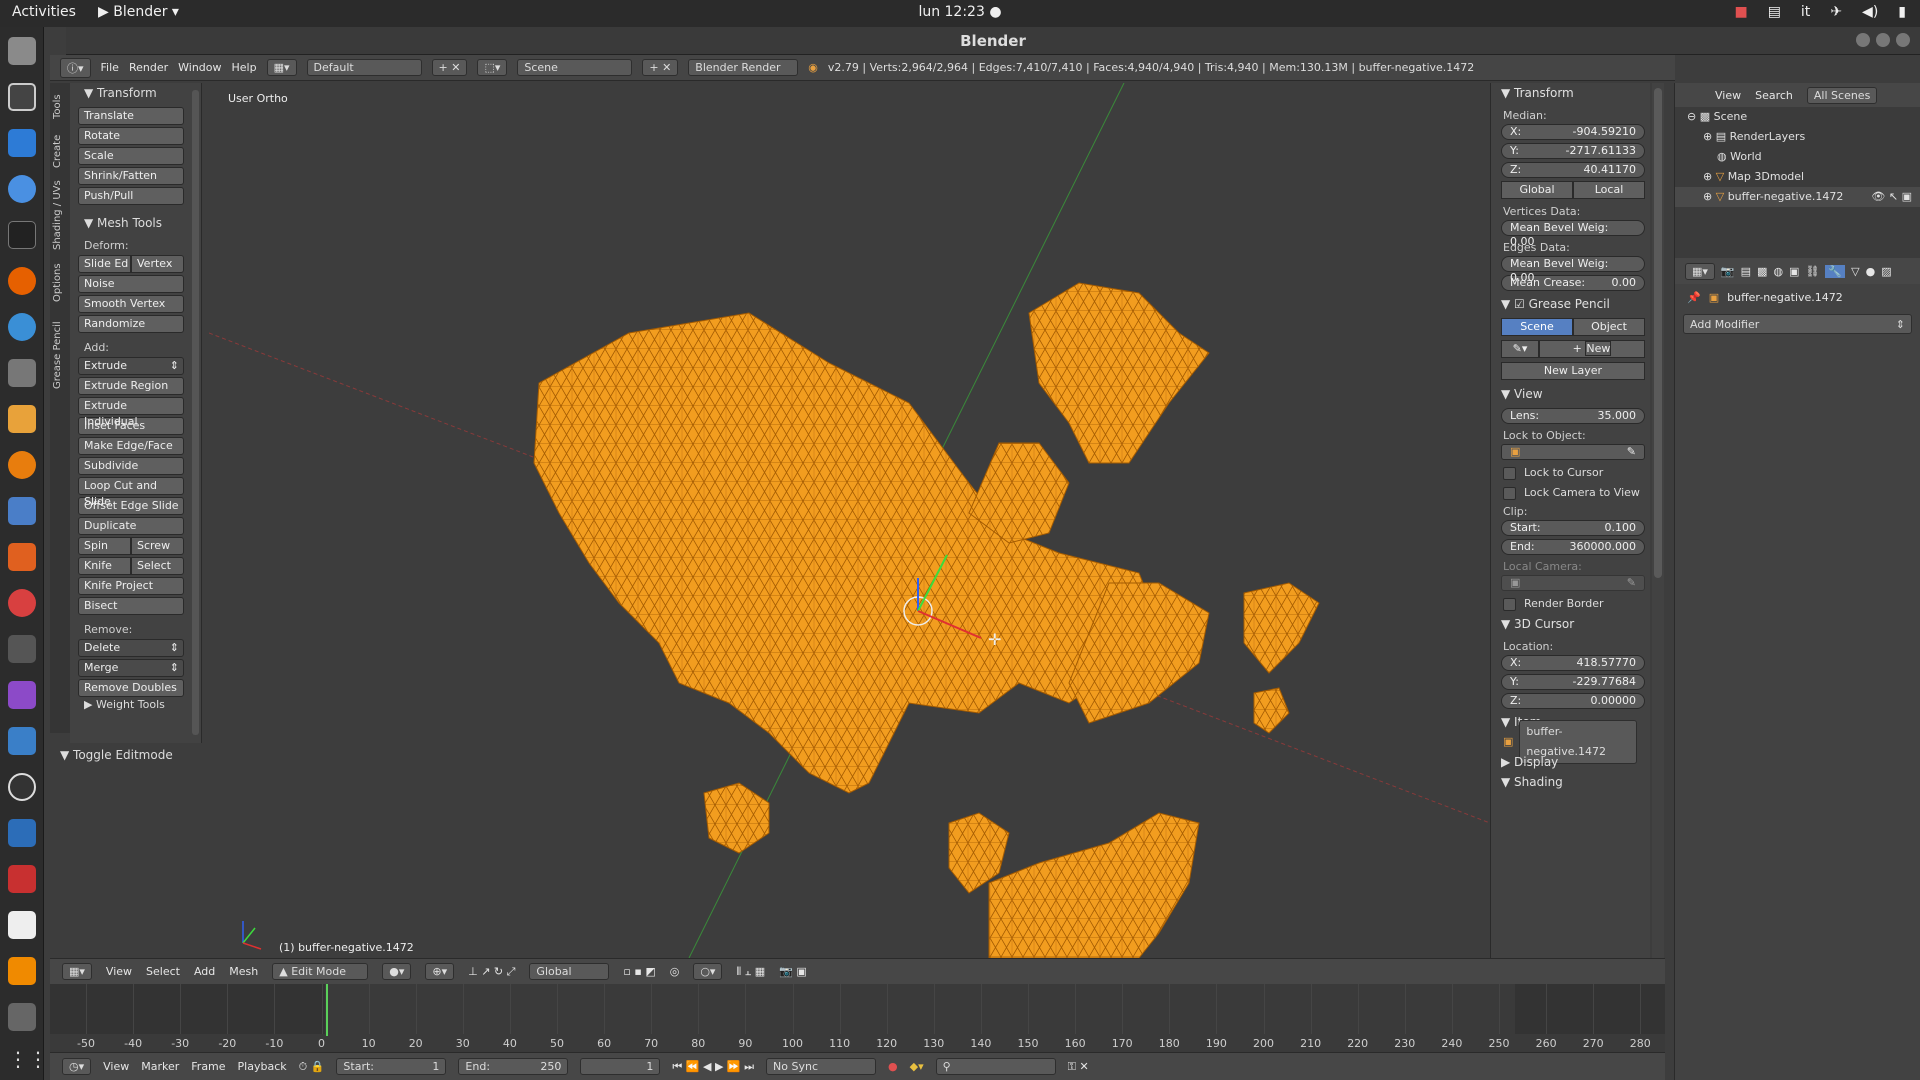 This screenshot has height=1080, width=1920. What do you see at coordinates (22, 879) in the screenshot?
I see `freecad-icon` at bounding box center [22, 879].